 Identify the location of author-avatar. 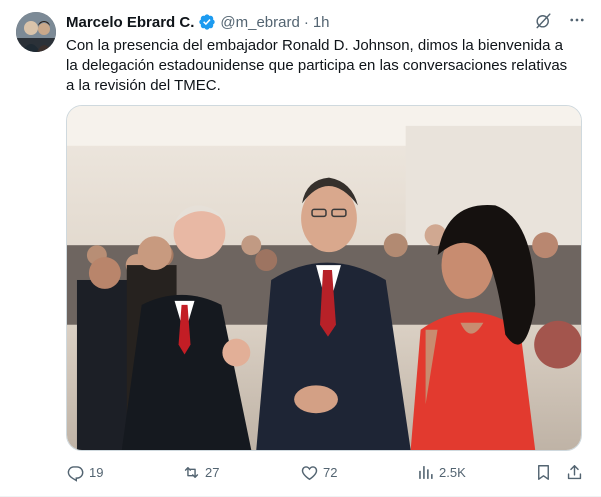
(36, 32).